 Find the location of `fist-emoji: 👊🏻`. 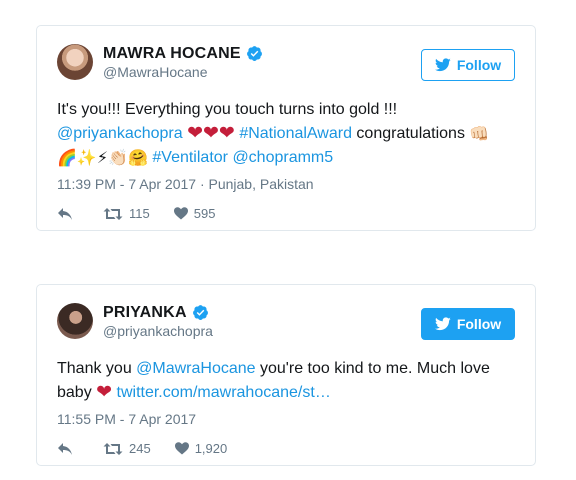

fist-emoji: 👊🏻 is located at coordinates (479, 134).